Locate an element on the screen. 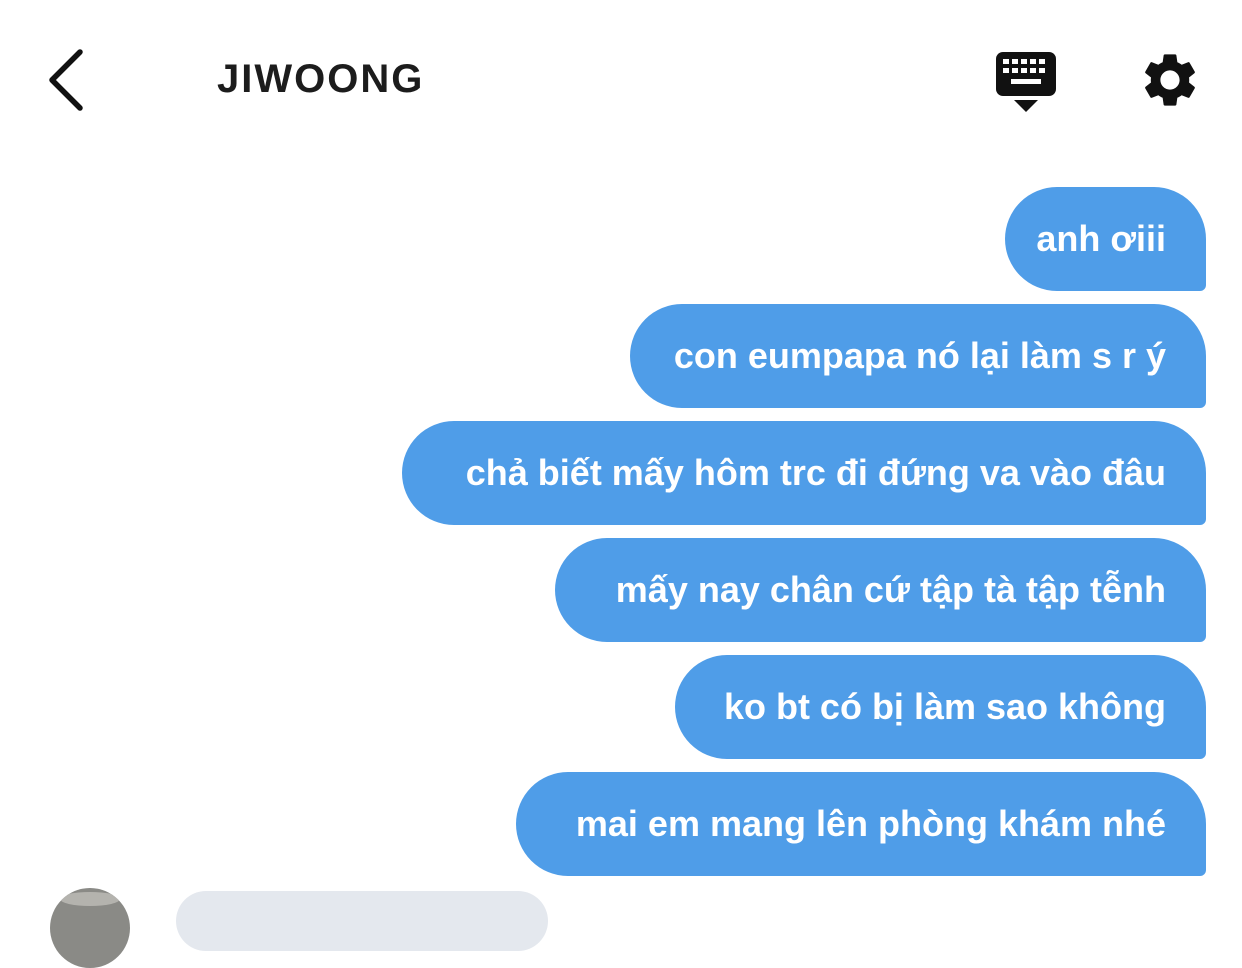 This screenshot has height=968, width=1242. outgoing-message: mấy nay chân cứ tập tà tập tễnh is located at coordinates (880, 590).